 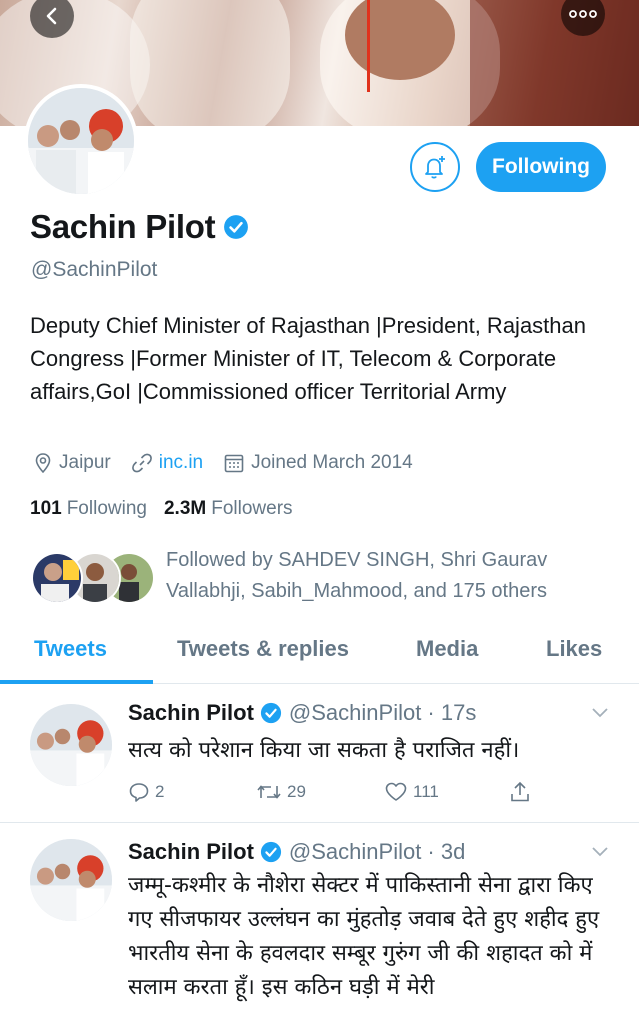 I want to click on reply-button: 2, so click(x=192, y=792).